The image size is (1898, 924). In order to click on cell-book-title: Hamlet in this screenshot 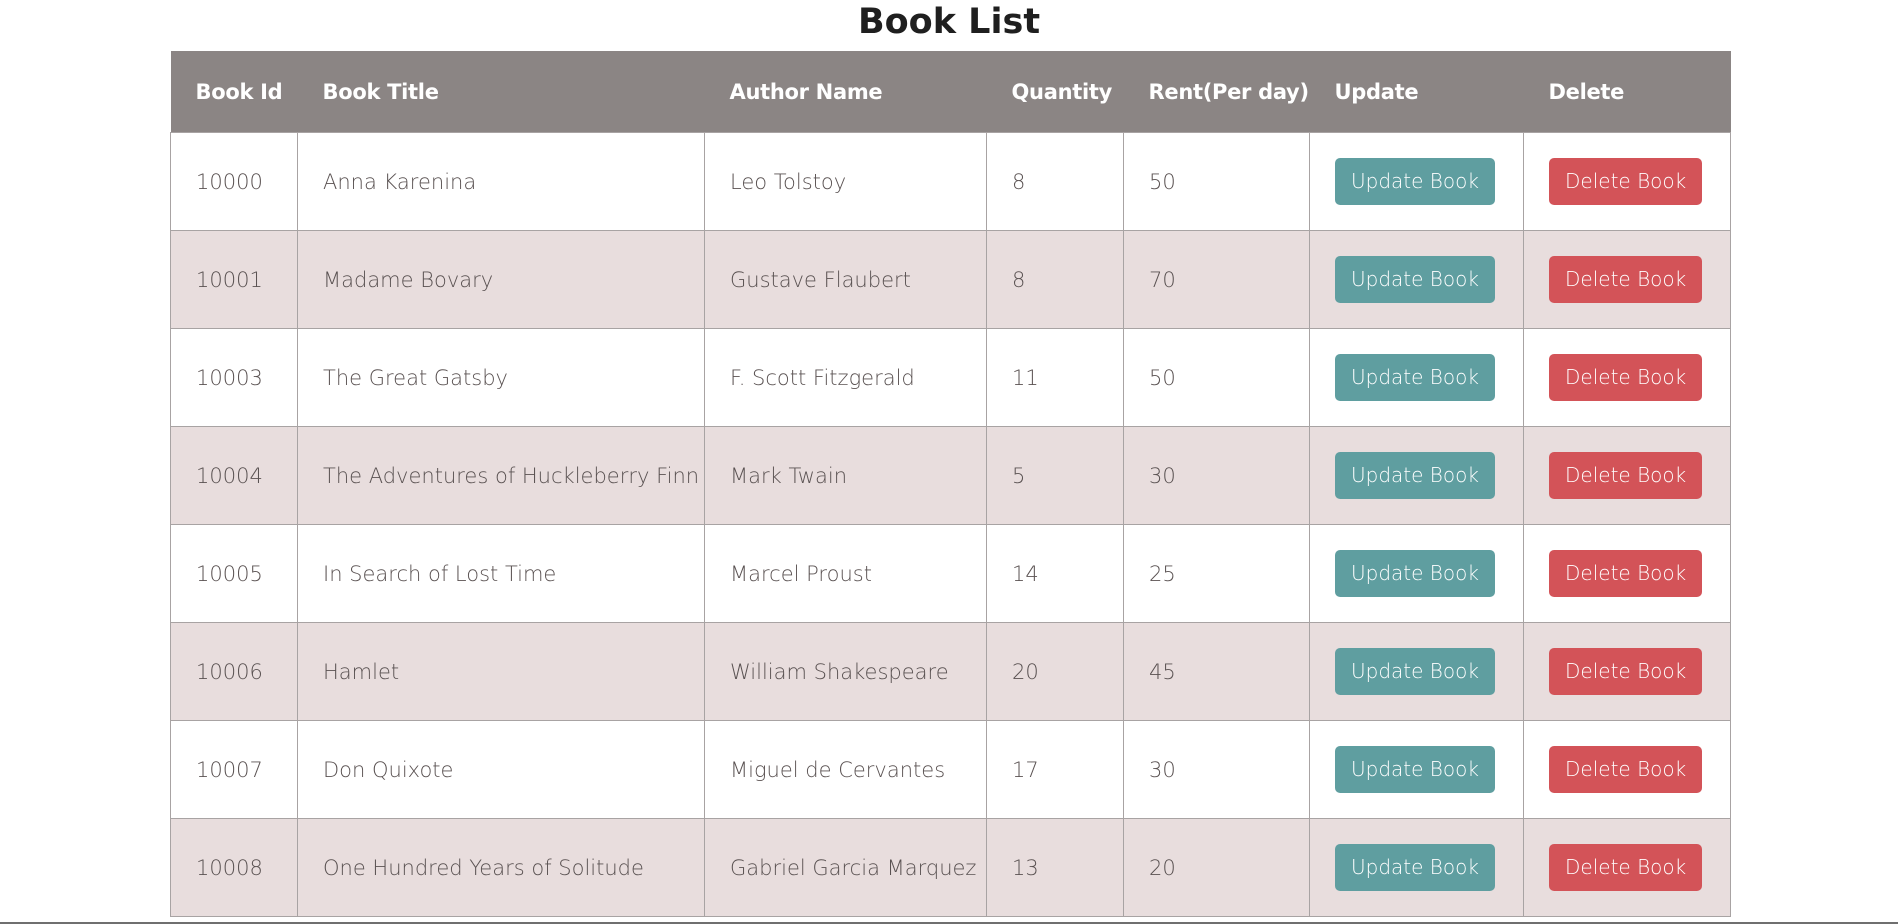, I will do `click(501, 671)`.